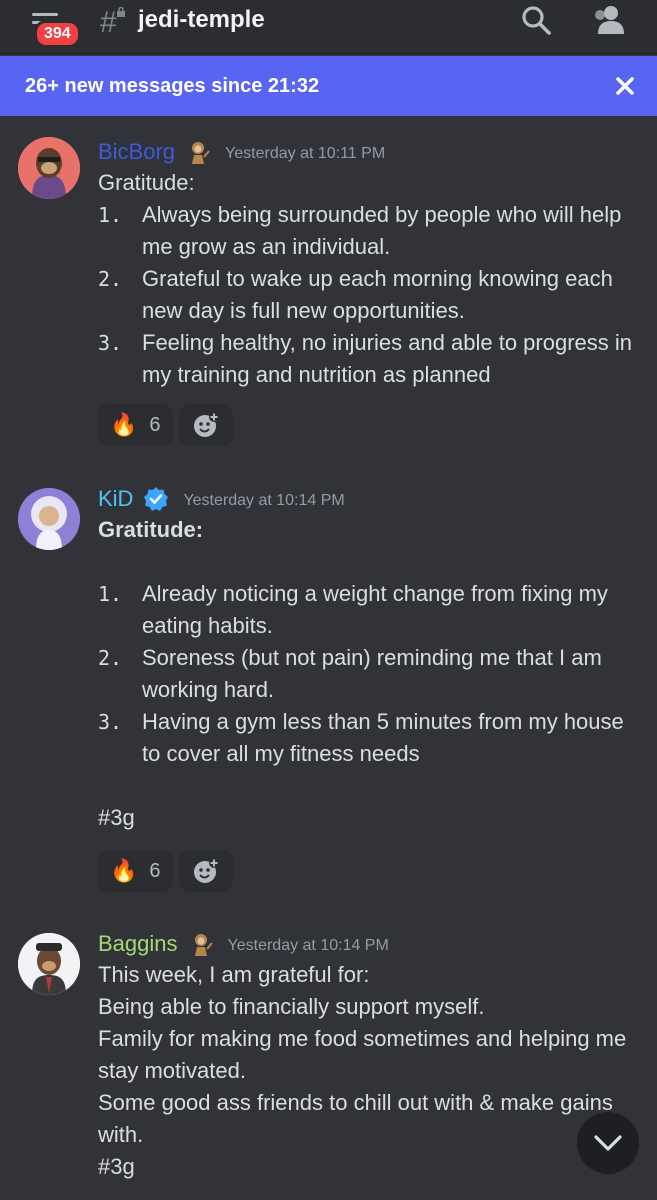 This screenshot has height=1200, width=657. I want to click on message-line: Gratitude:, so click(146, 182).